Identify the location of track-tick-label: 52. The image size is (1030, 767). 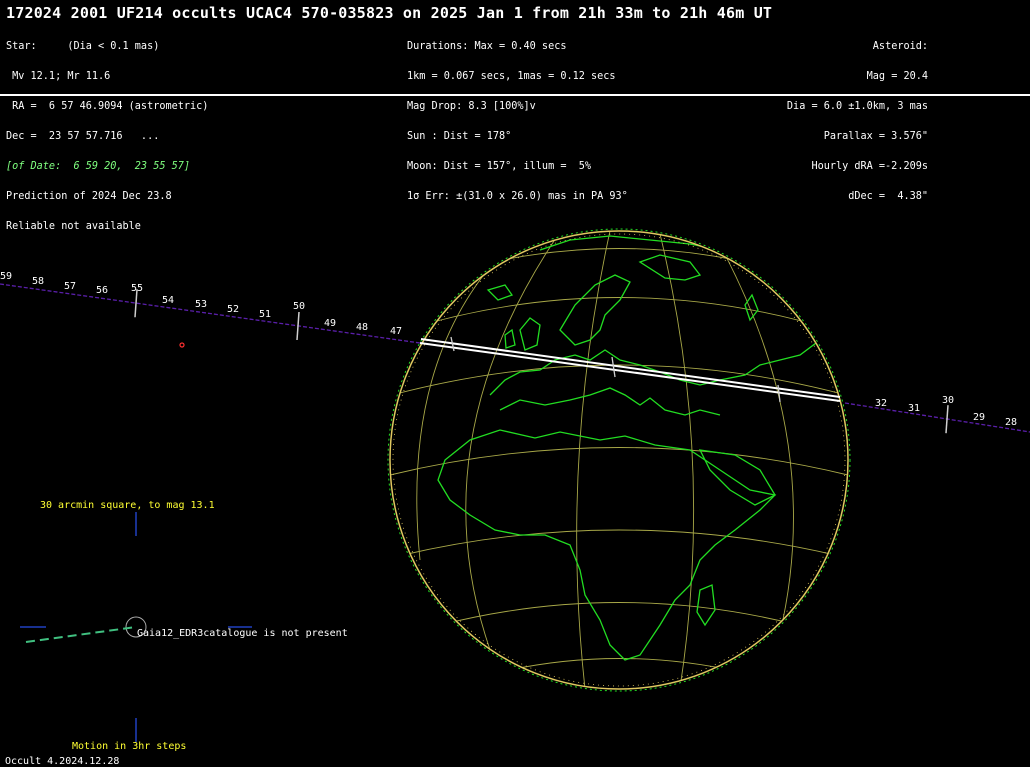
(233, 309).